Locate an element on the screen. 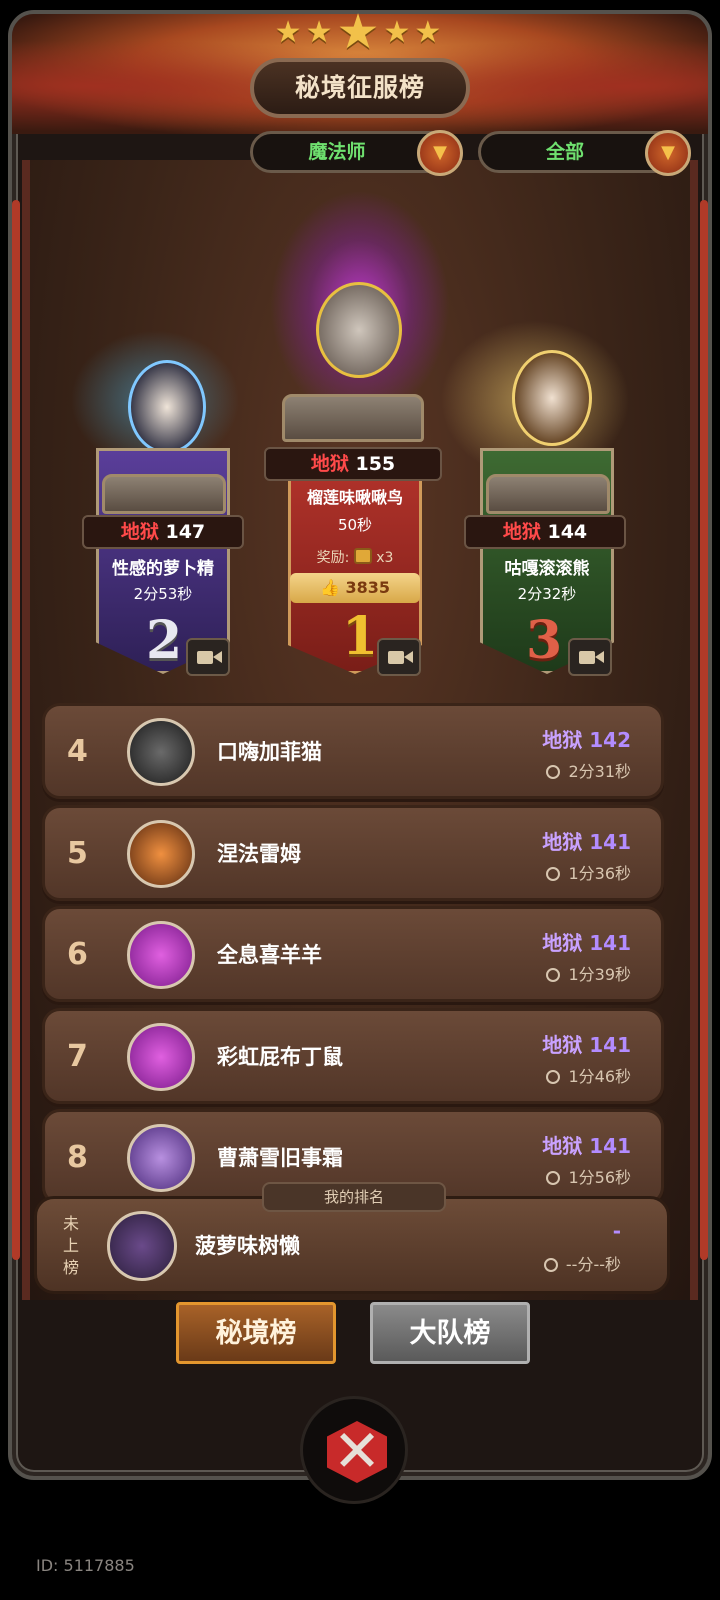 Image resolution: width=720 pixels, height=1600 pixels. second-place-pedestal is located at coordinates (164, 494).